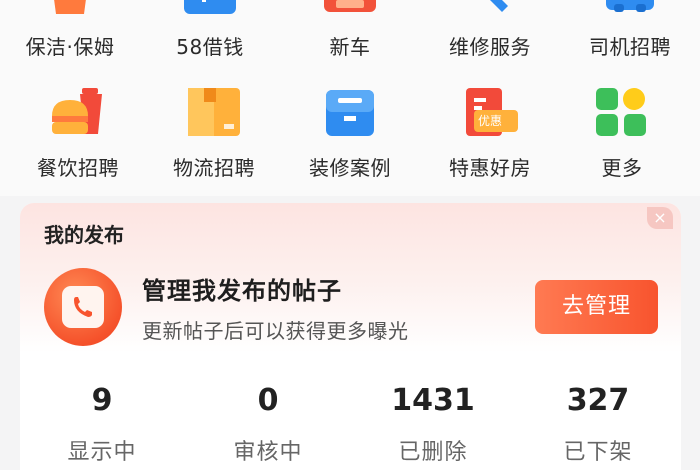  Describe the element at coordinates (102, 452) in the screenshot. I see `stat-label: 显示中` at that location.